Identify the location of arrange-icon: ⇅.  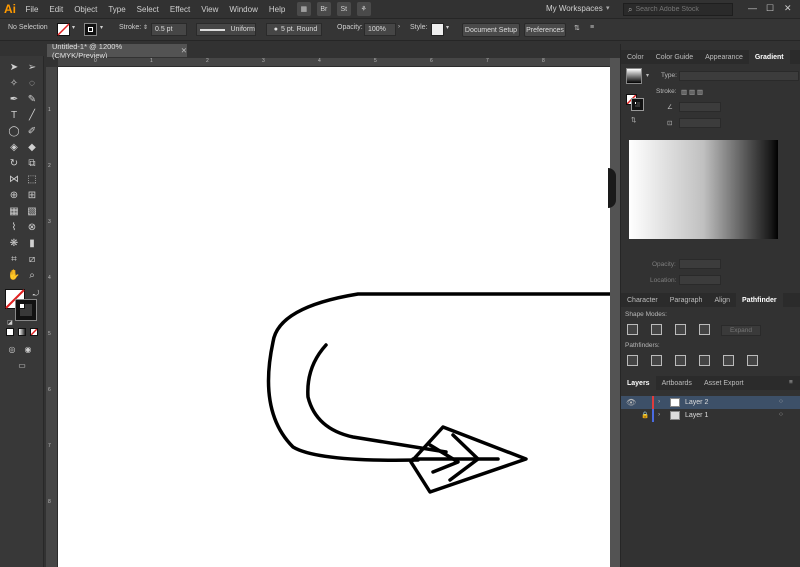
(577, 28).